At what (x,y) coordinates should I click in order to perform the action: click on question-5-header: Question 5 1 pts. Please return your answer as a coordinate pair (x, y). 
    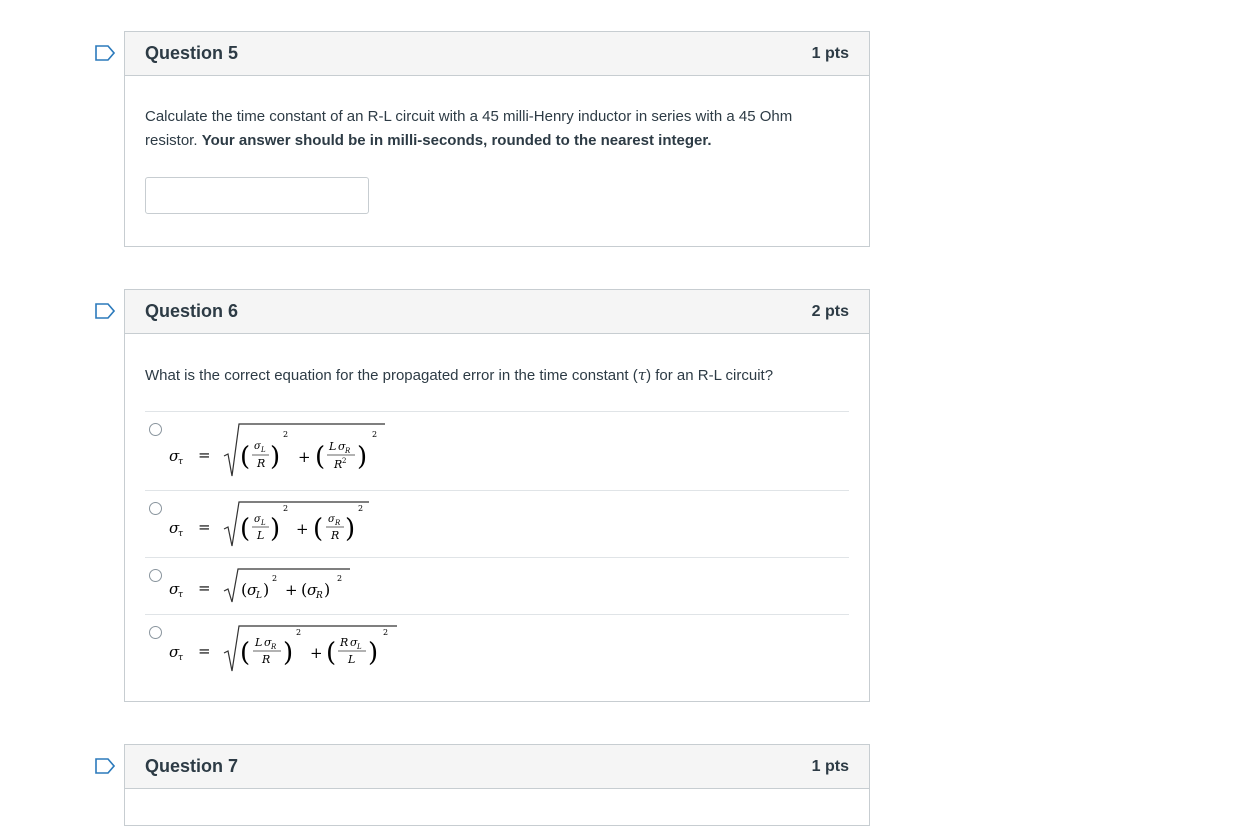
    Looking at the image, I should click on (497, 54).